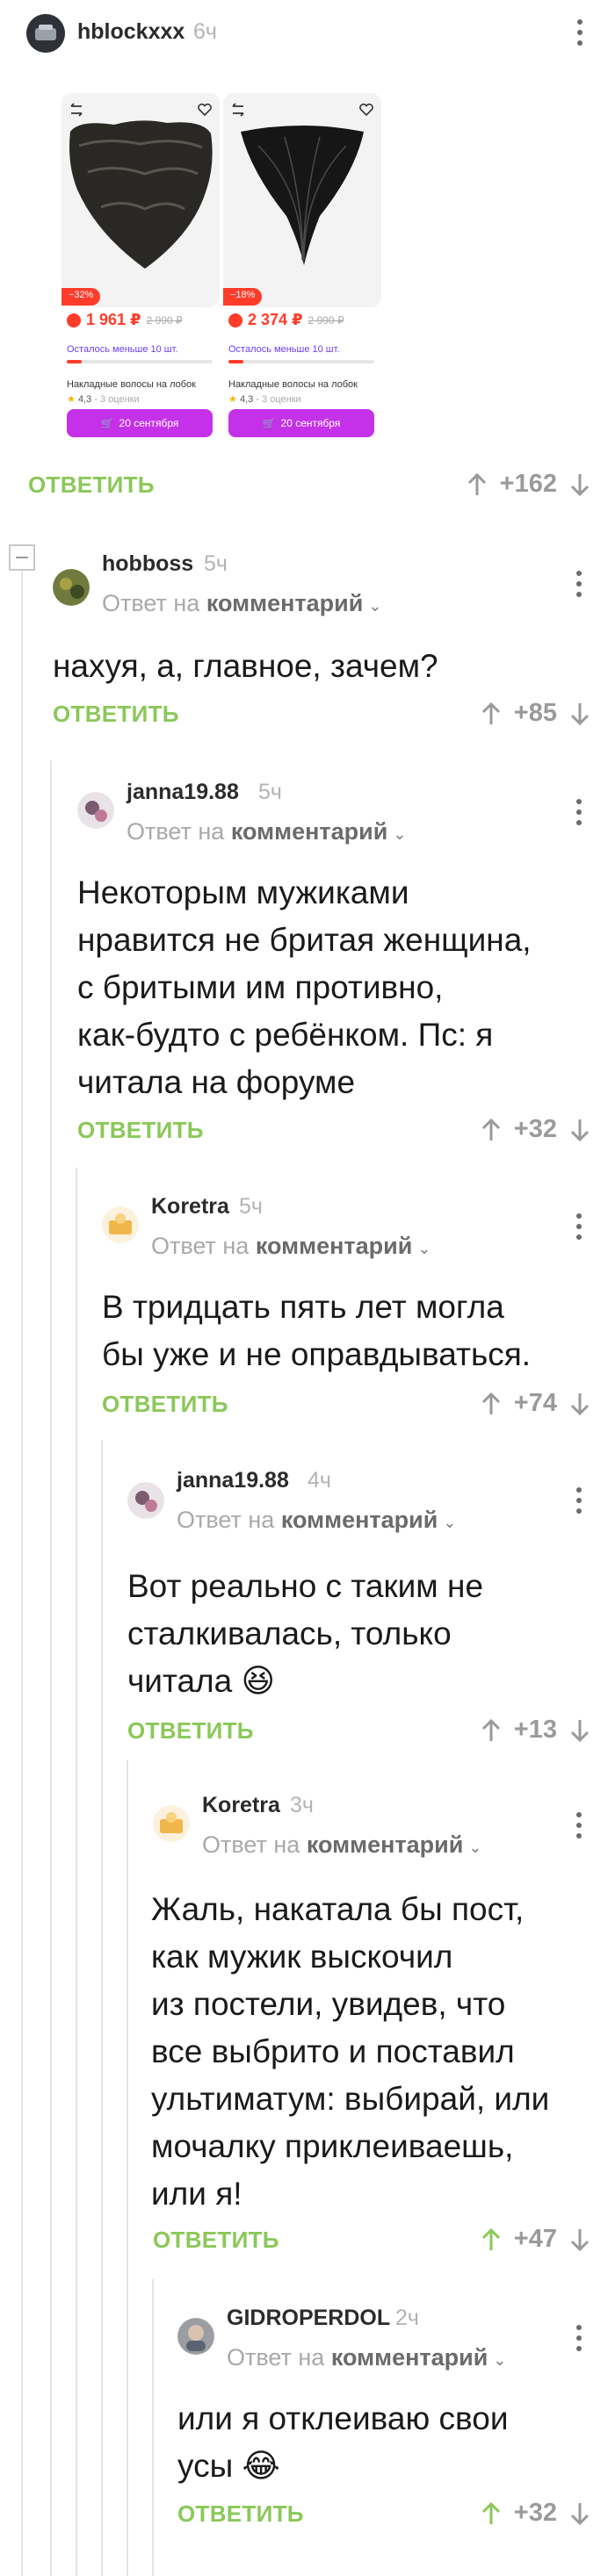 The image size is (615, 2576). I want to click on product-photo, so click(302, 200).